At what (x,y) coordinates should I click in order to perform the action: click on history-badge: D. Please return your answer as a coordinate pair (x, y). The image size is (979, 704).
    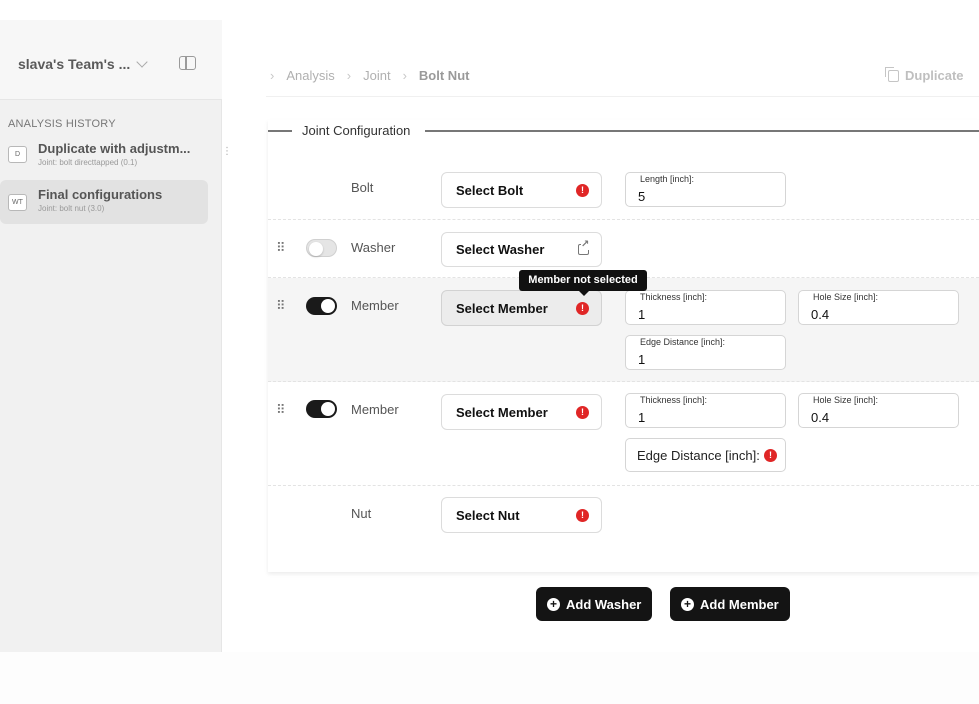
    Looking at the image, I should click on (17, 154).